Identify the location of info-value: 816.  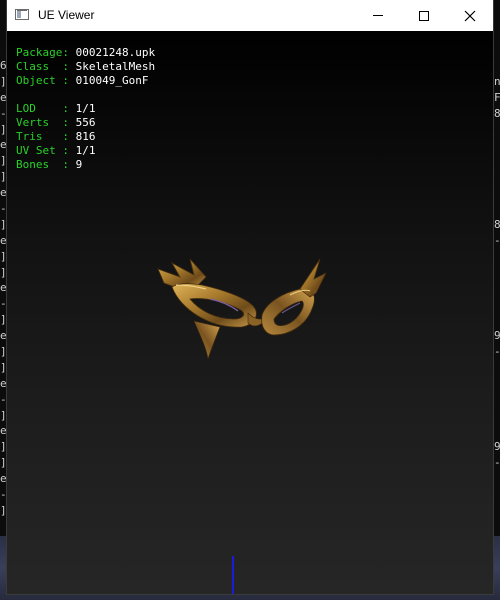
(85, 136).